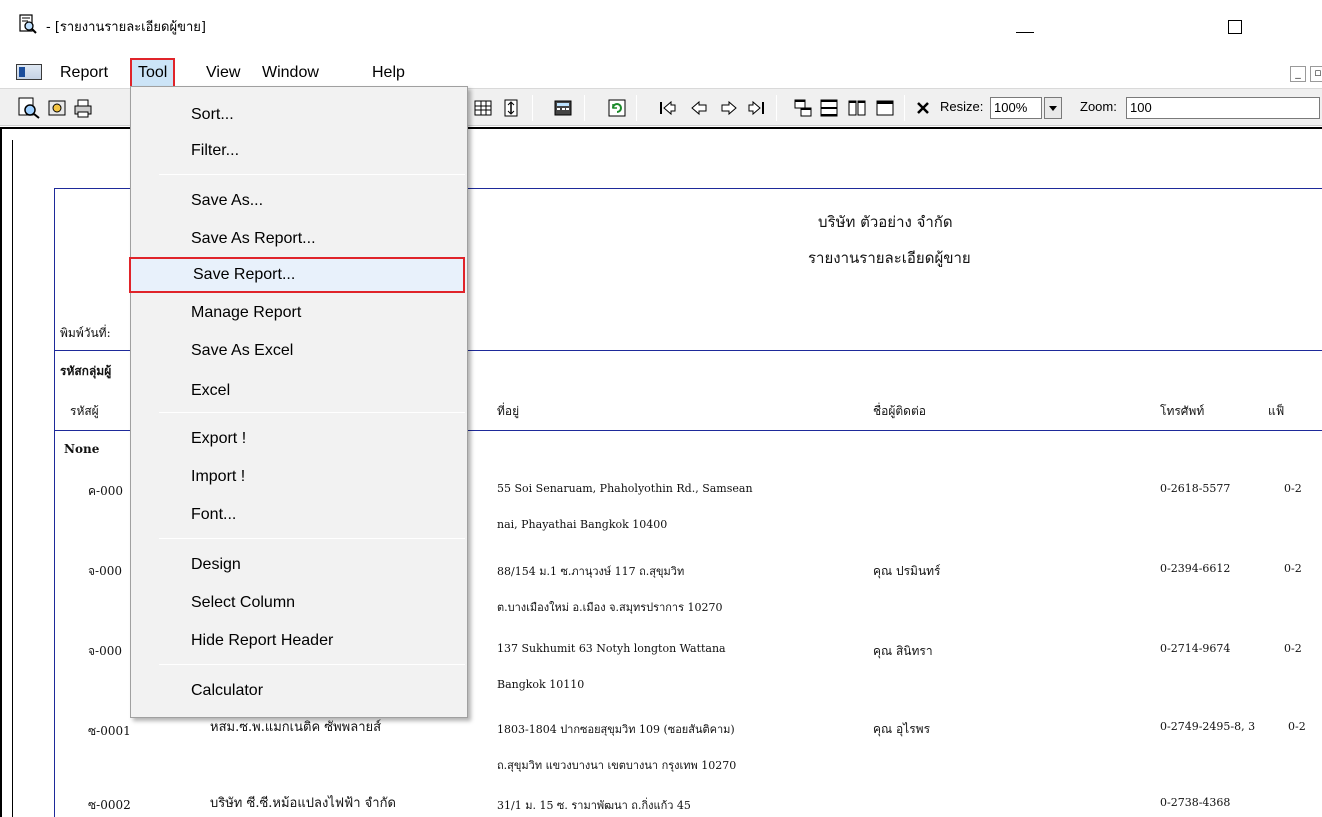 The image size is (1322, 817). What do you see at coordinates (1316, 74) in the screenshot?
I see `mdi-restore-button: ▫` at bounding box center [1316, 74].